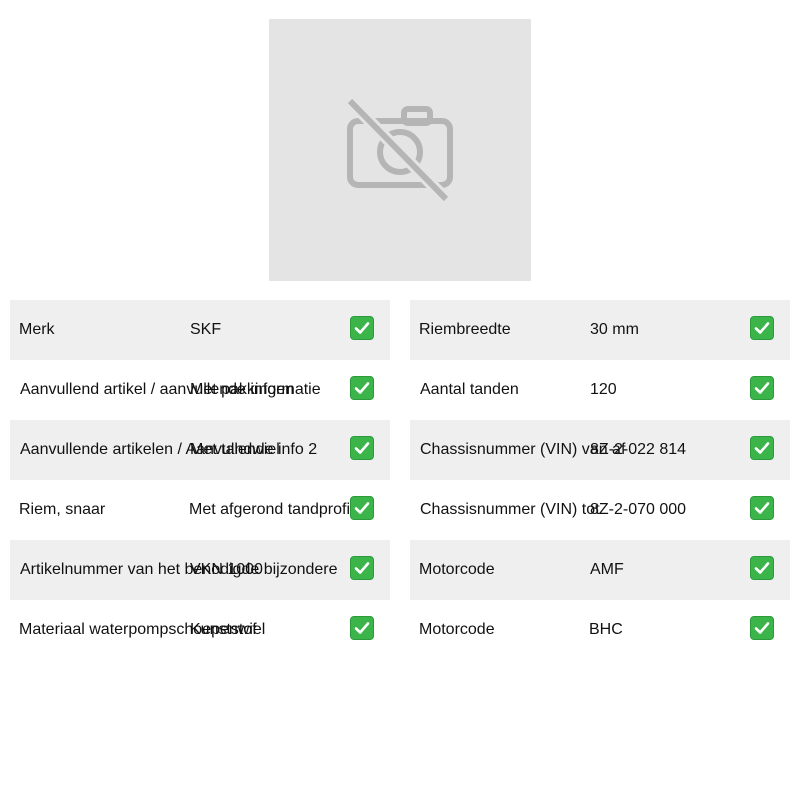  I want to click on spec-row: Riem, snaar Met afgerond tandprofiel, so click(200, 510).